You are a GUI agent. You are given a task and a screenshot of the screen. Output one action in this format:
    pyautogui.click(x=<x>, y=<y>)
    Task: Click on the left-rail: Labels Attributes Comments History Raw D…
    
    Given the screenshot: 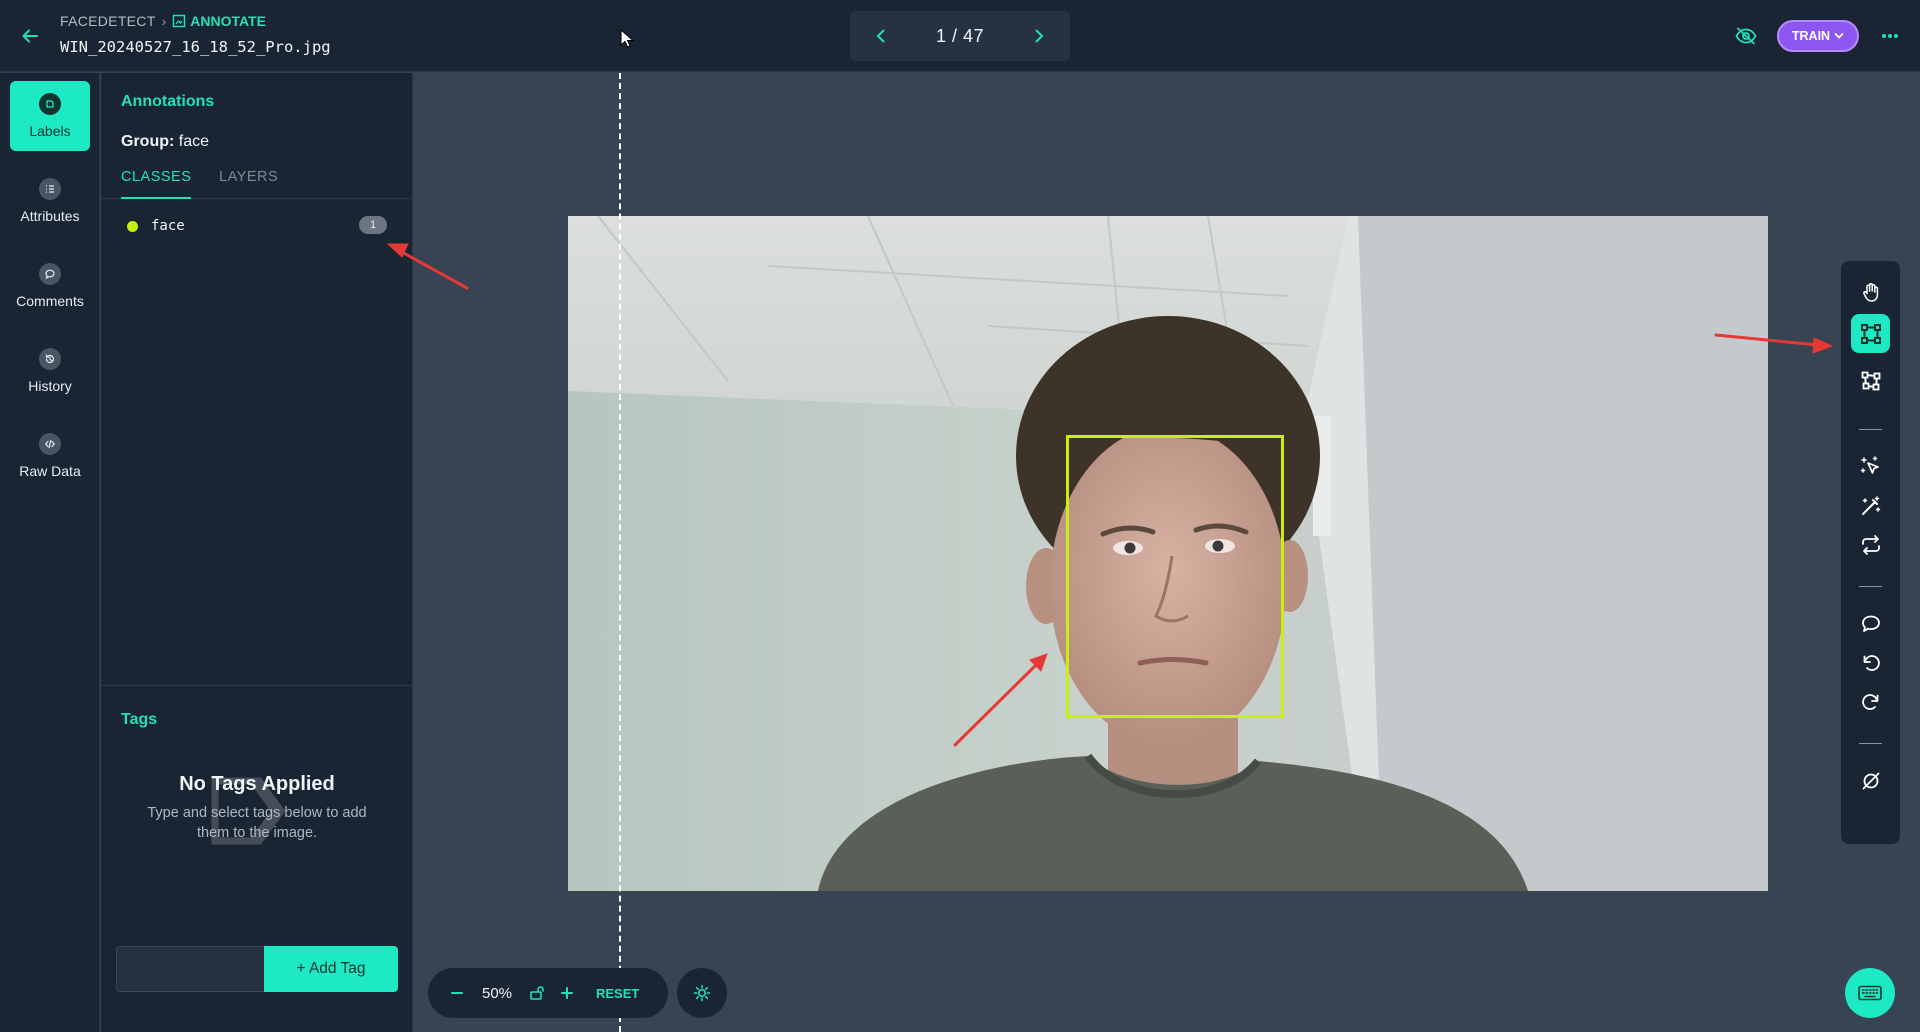 What is the action you would take?
    pyautogui.click(x=50, y=552)
    